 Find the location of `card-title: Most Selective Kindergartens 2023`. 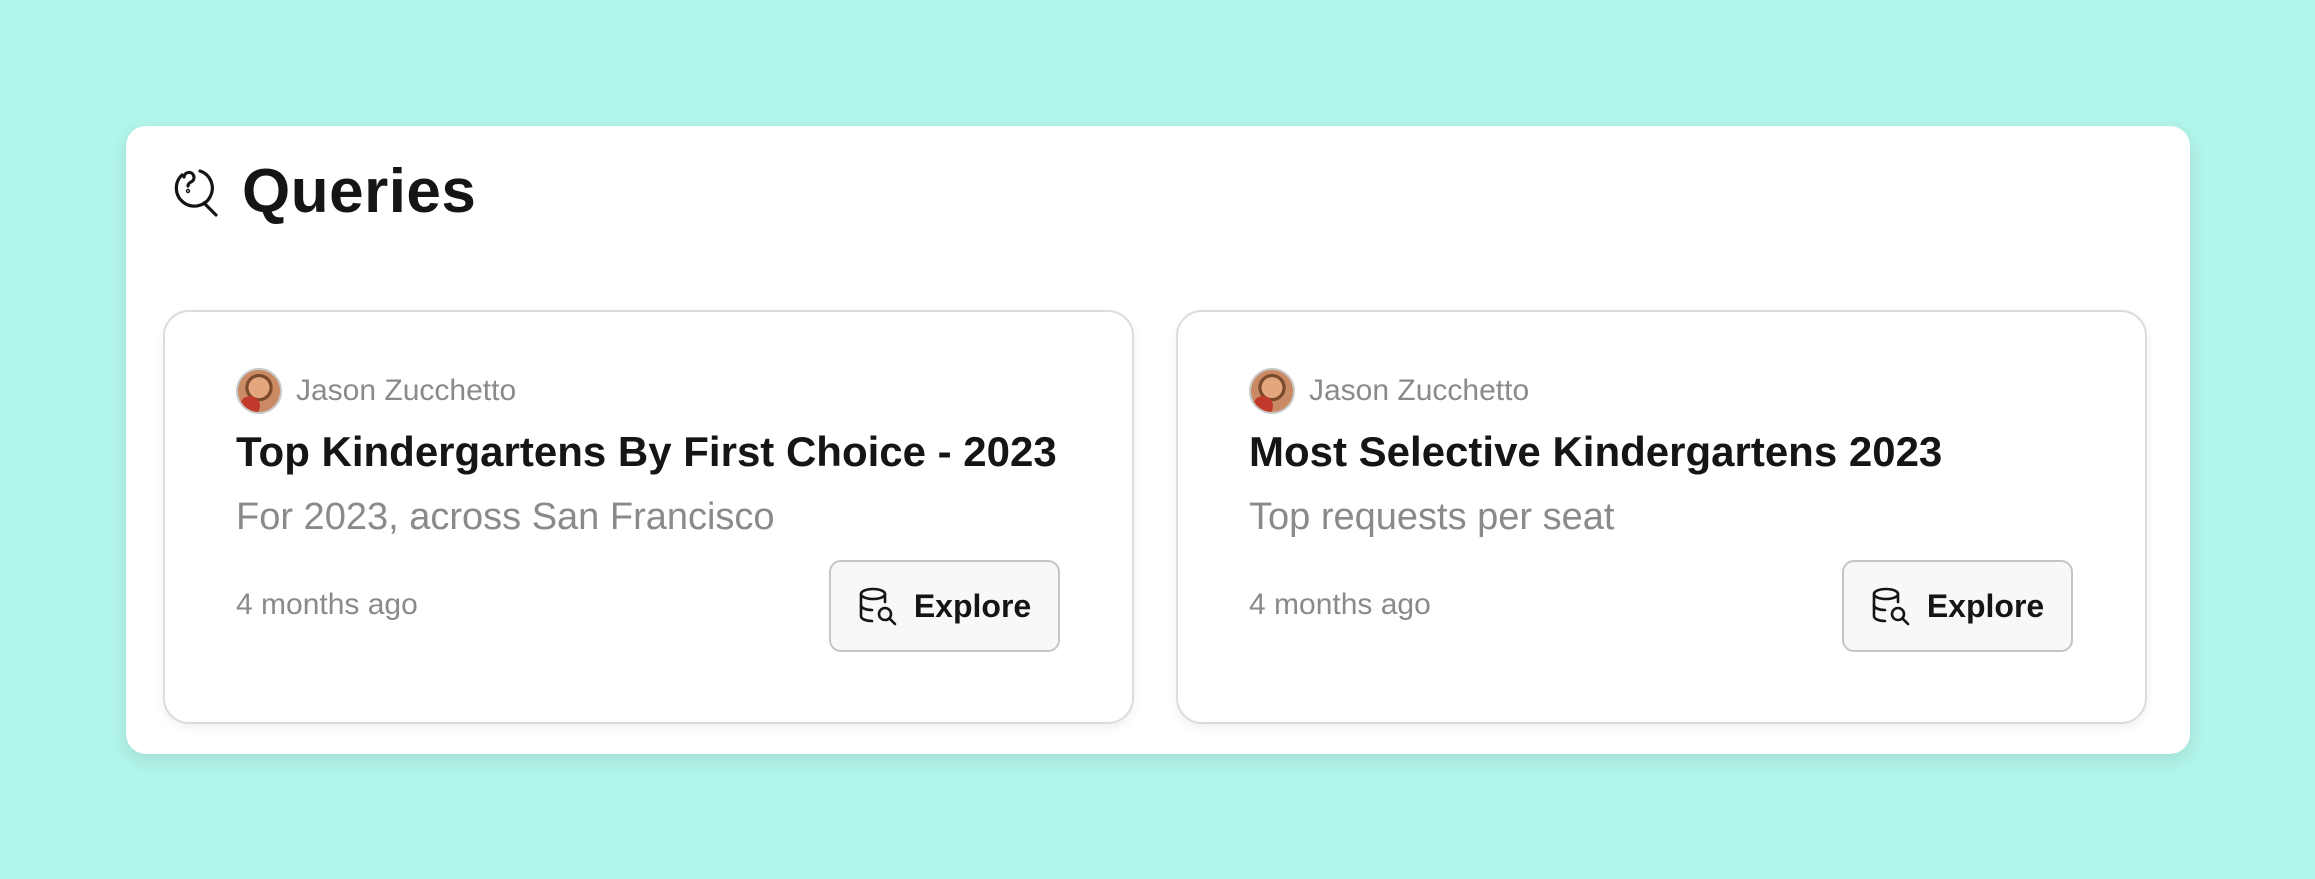

card-title: Most Selective Kindergartens 2023 is located at coordinates (1595, 452).